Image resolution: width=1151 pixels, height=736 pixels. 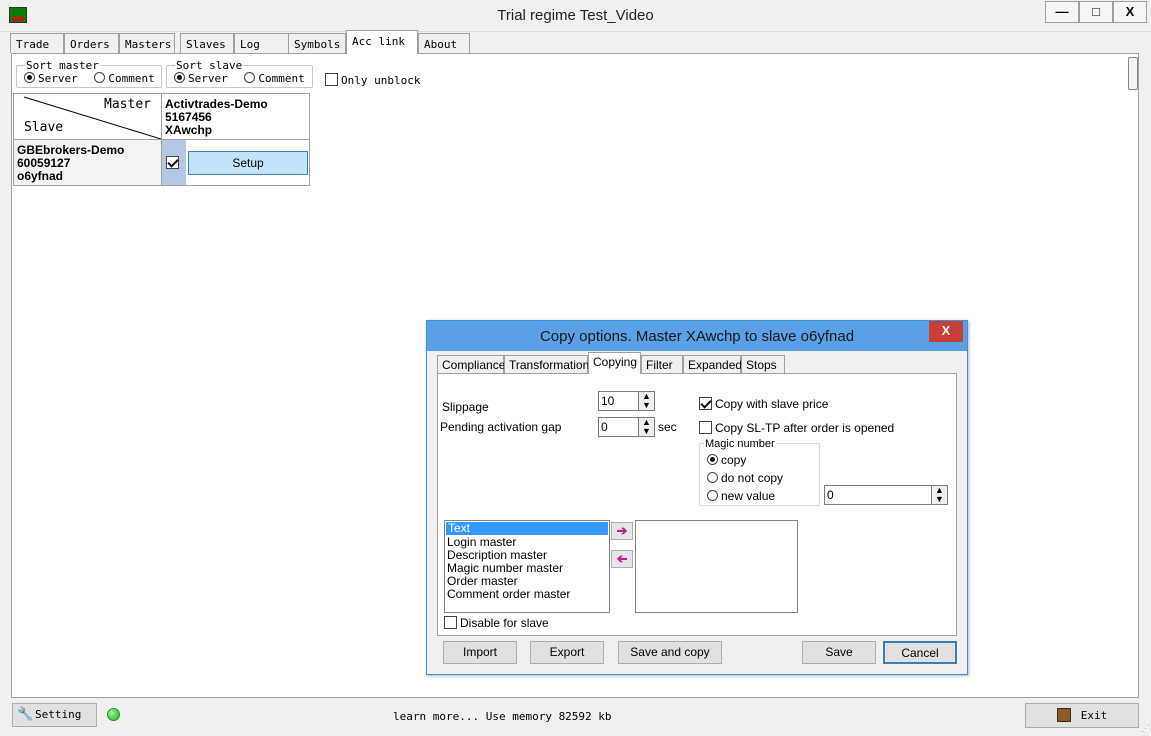 I want to click on pending-gap-value: 0, so click(x=604, y=427).